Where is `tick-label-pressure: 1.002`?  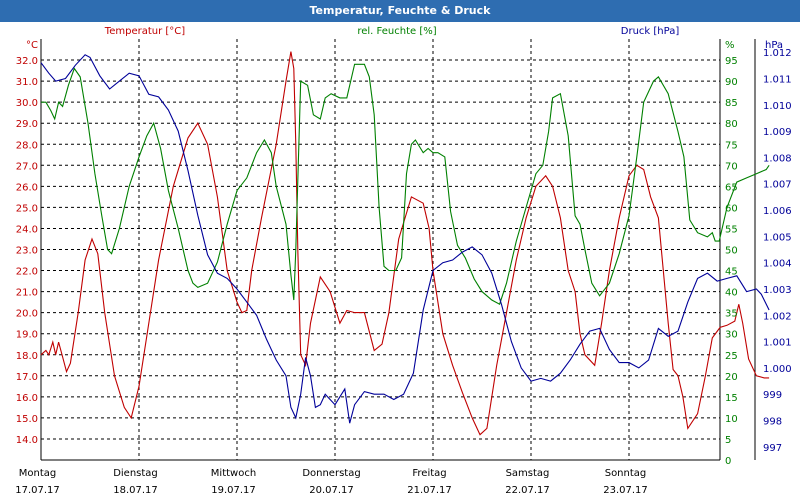
tick-label-pressure: 1.002 is located at coordinates (777, 316).